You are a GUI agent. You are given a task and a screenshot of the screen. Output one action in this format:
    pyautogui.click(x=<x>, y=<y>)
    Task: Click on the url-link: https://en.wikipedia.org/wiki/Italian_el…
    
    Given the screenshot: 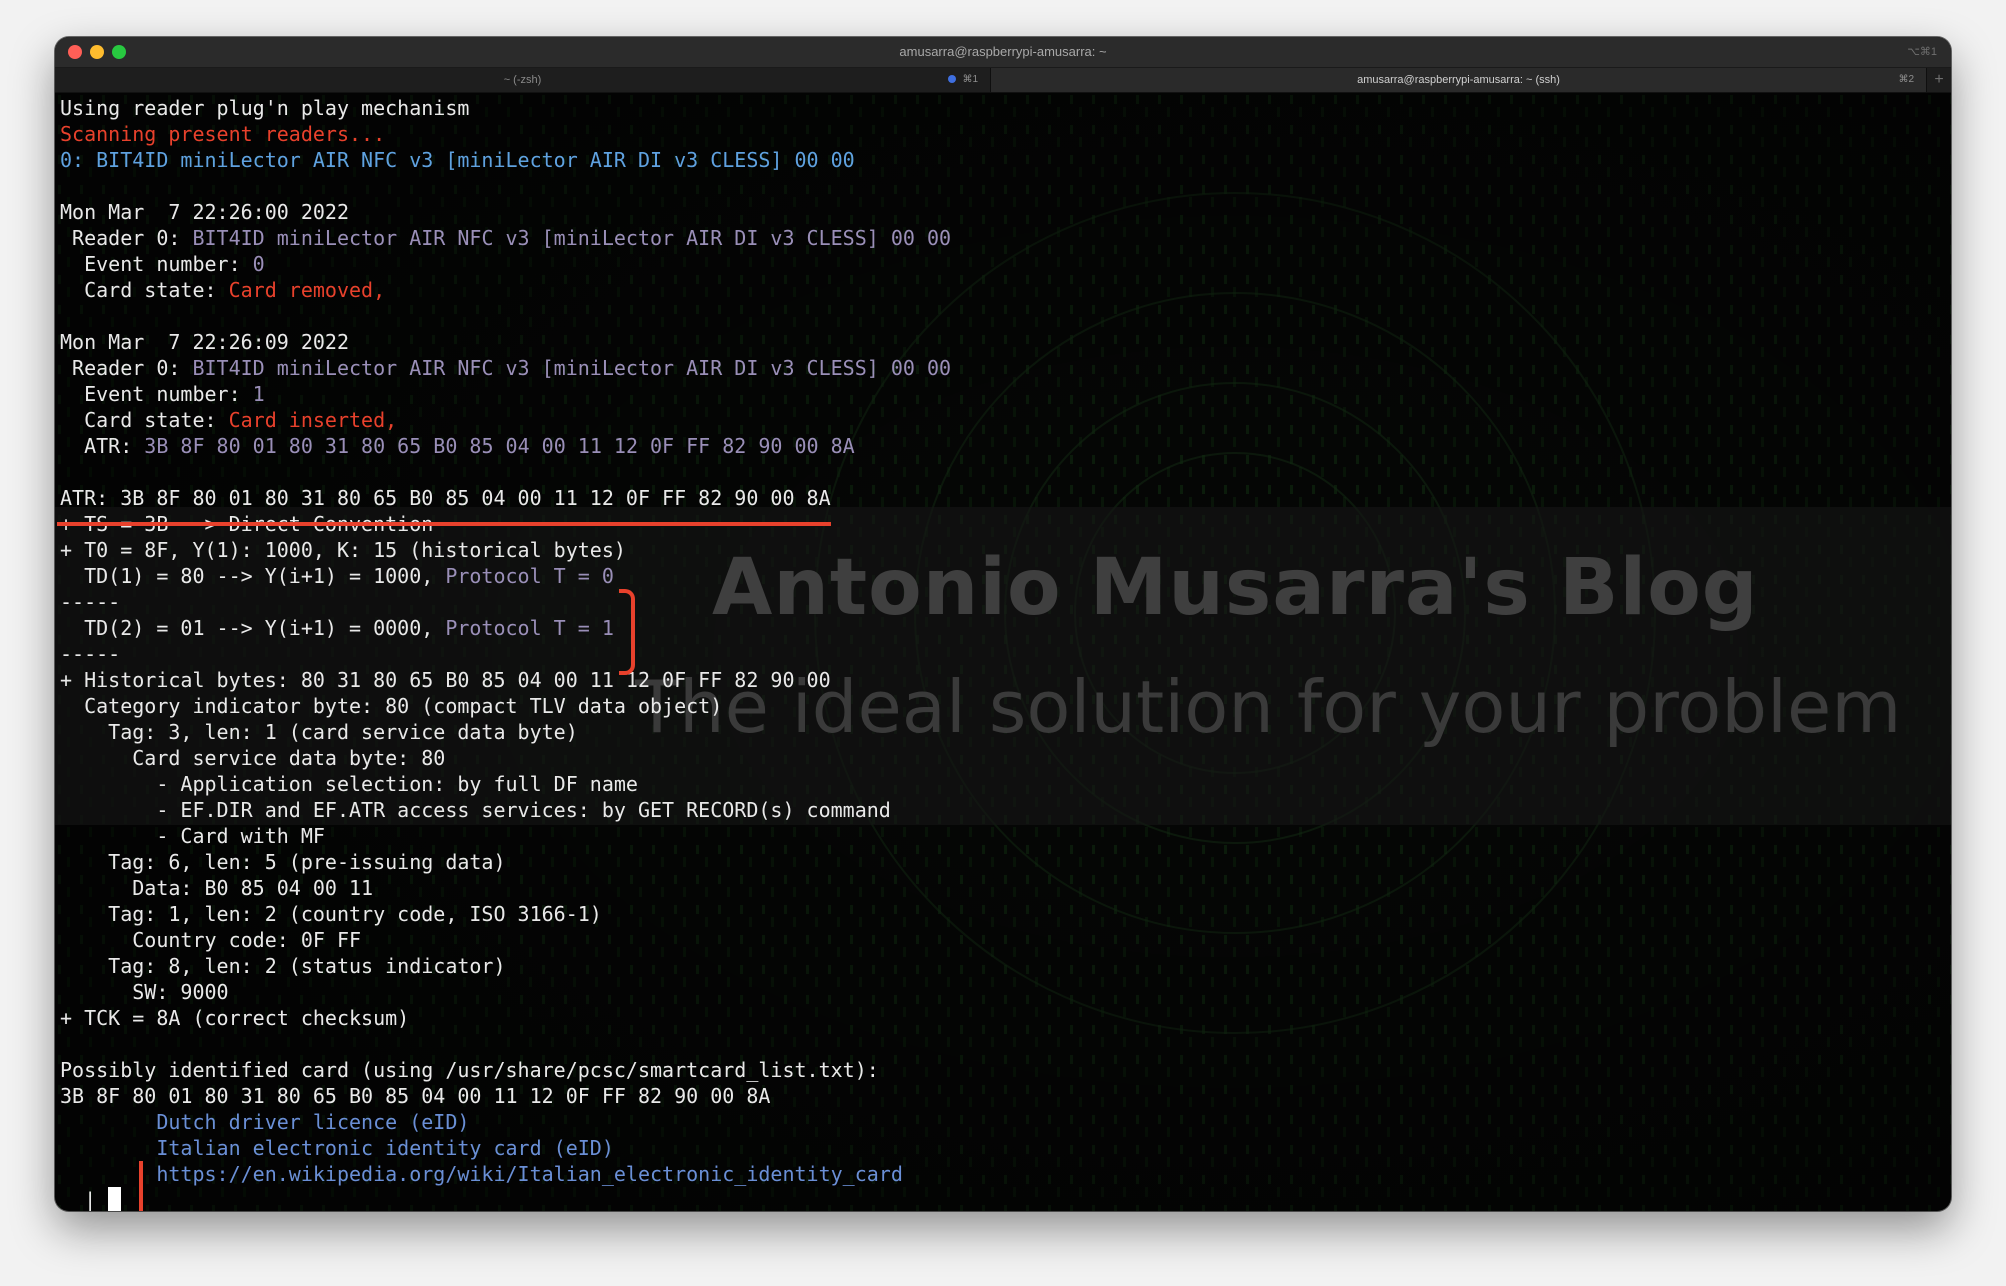 What is the action you would take?
    pyautogui.click(x=529, y=1174)
    